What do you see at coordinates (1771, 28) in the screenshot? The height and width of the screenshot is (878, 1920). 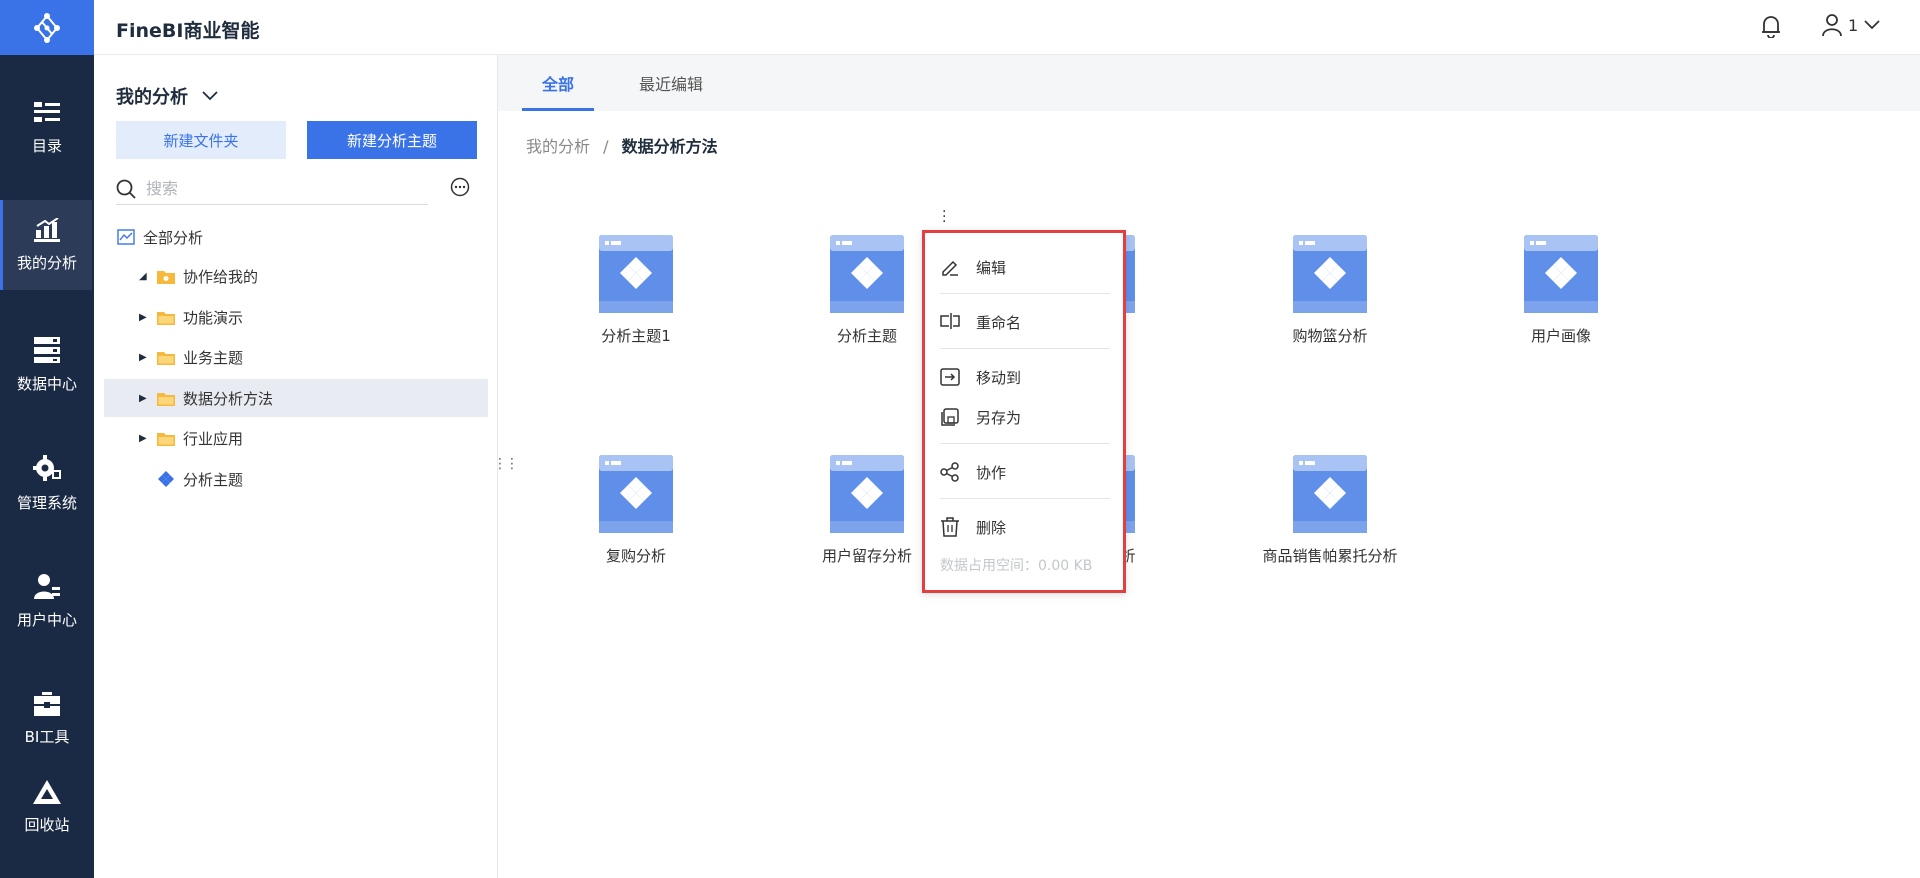 I see `notification-button` at bounding box center [1771, 28].